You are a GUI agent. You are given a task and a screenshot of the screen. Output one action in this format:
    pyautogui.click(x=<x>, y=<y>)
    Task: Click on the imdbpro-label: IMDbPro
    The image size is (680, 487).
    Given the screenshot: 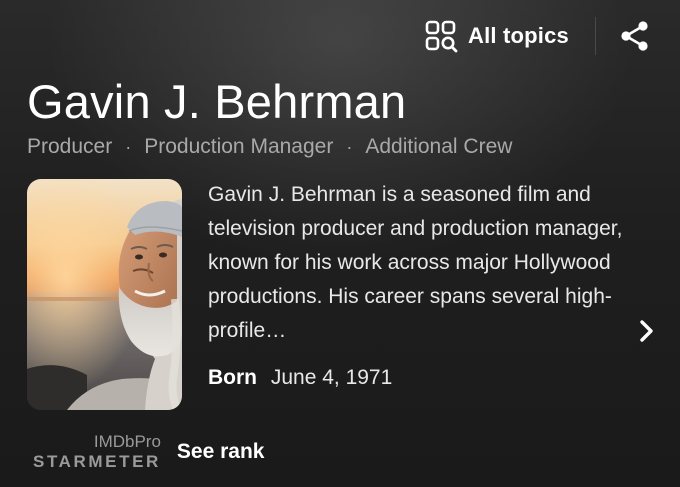 What is the action you would take?
    pyautogui.click(x=127, y=441)
    